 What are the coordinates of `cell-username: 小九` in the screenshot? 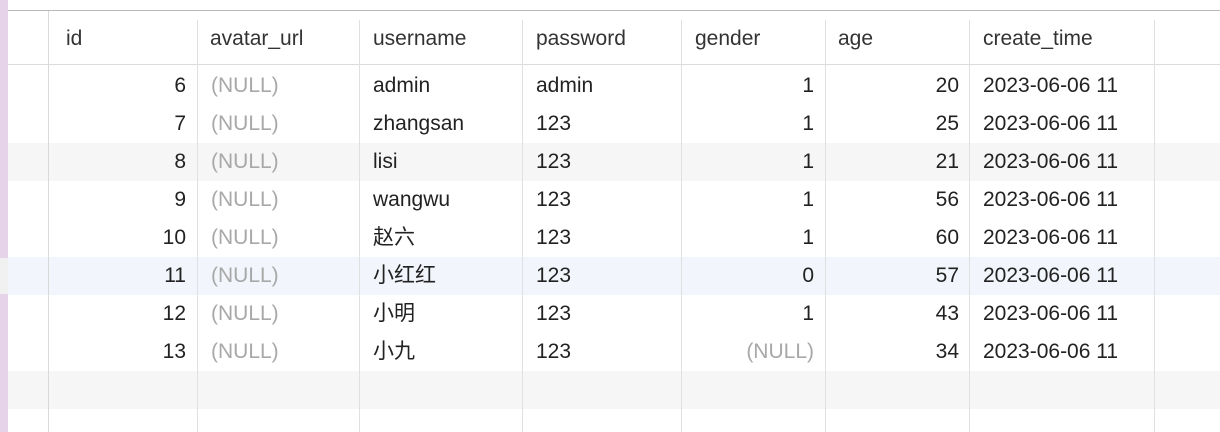 It's located at (444, 352).